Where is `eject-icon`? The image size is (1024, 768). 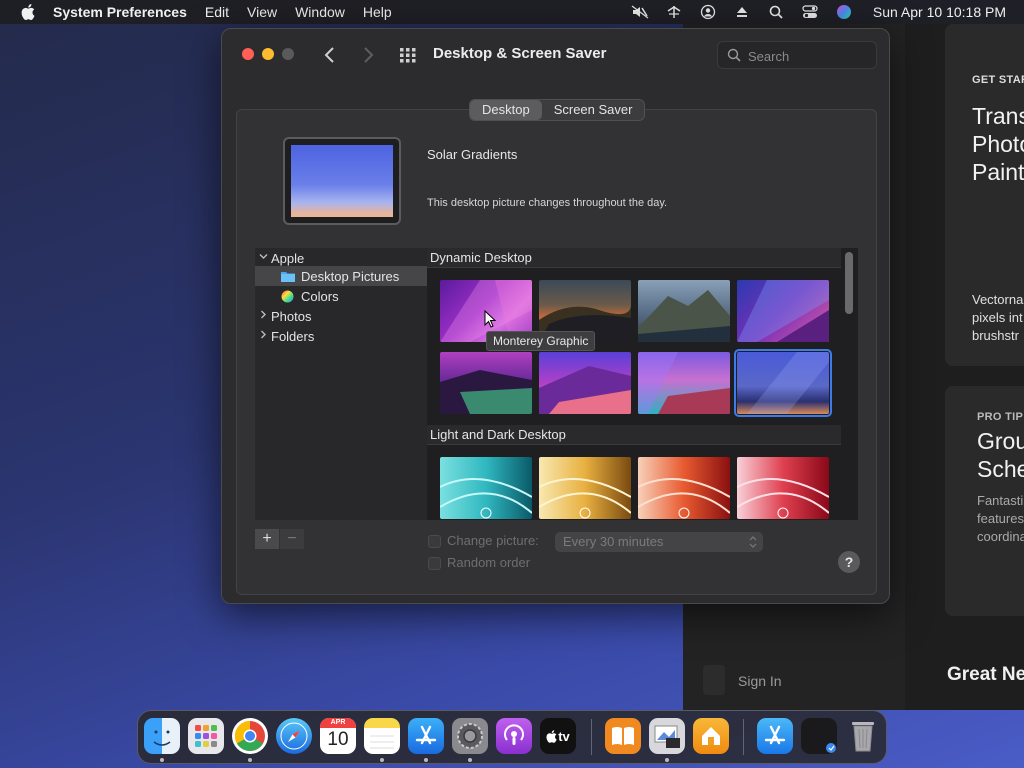
eject-icon is located at coordinates (742, 12).